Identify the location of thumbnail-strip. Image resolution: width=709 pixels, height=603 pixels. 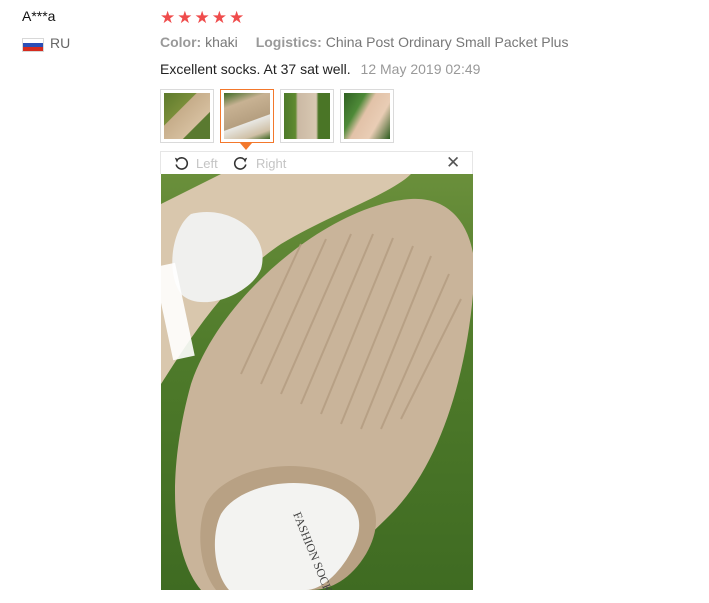
(277, 116).